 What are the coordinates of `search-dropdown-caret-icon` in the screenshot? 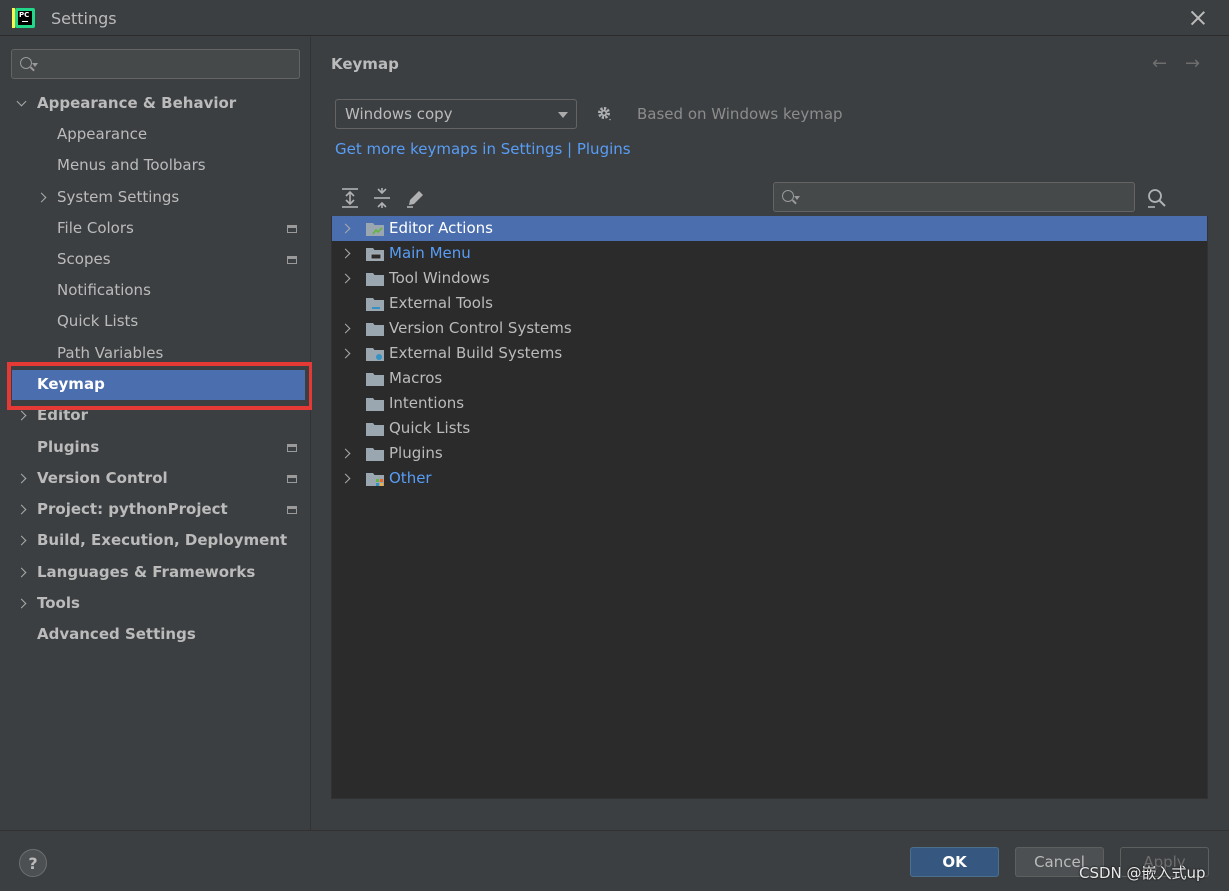 It's located at (797, 198).